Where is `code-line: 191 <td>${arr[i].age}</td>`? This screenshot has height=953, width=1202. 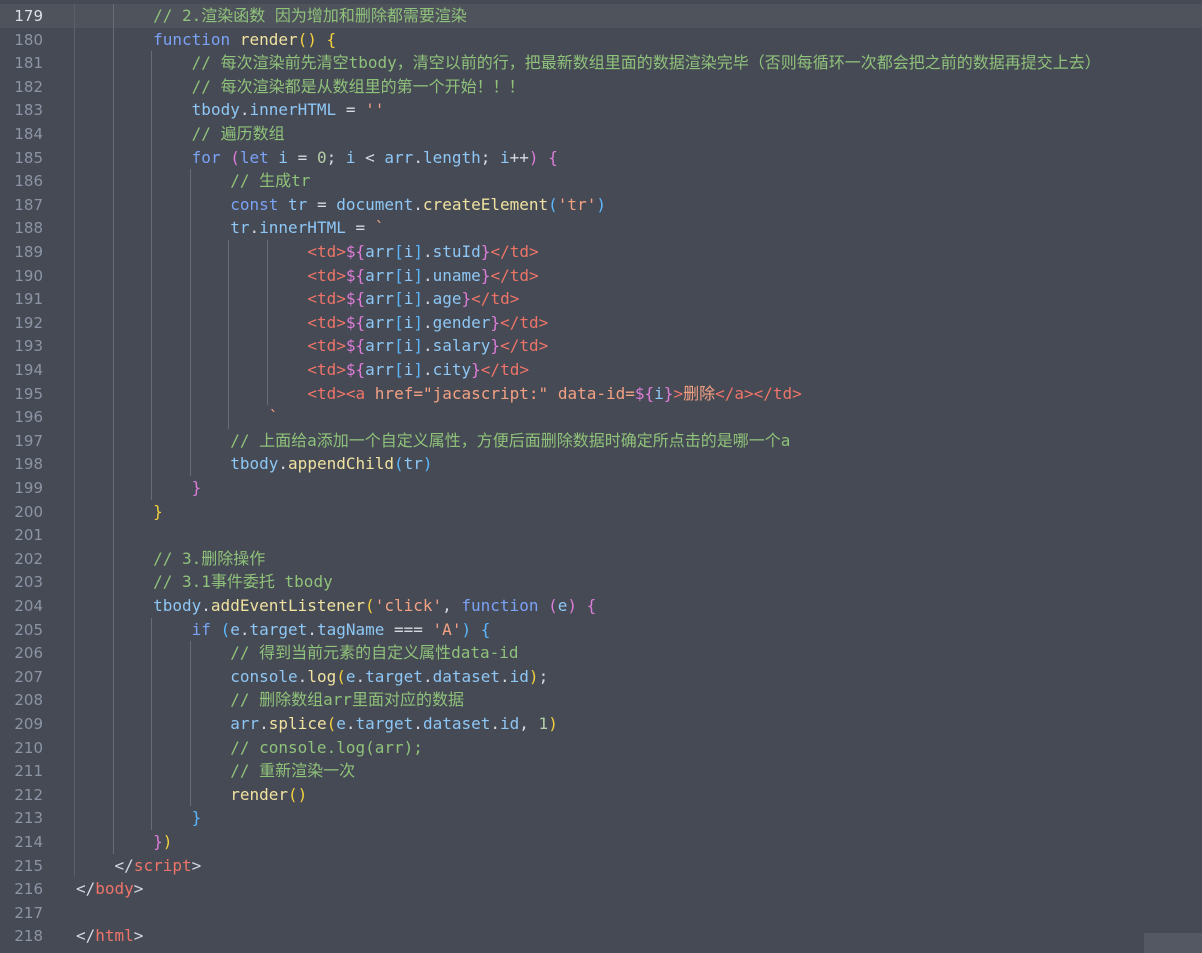 code-line: 191 <td>${arr[i].age}</td> is located at coordinates (601, 299).